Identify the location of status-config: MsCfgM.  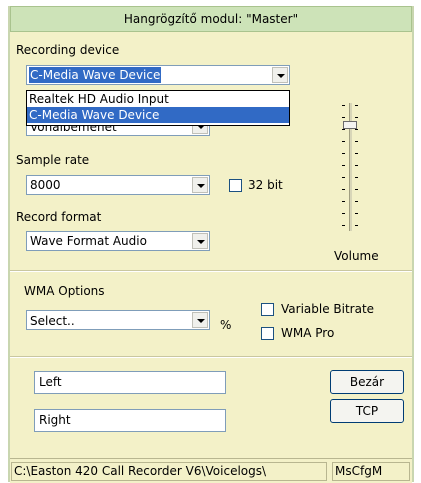
(371, 471).